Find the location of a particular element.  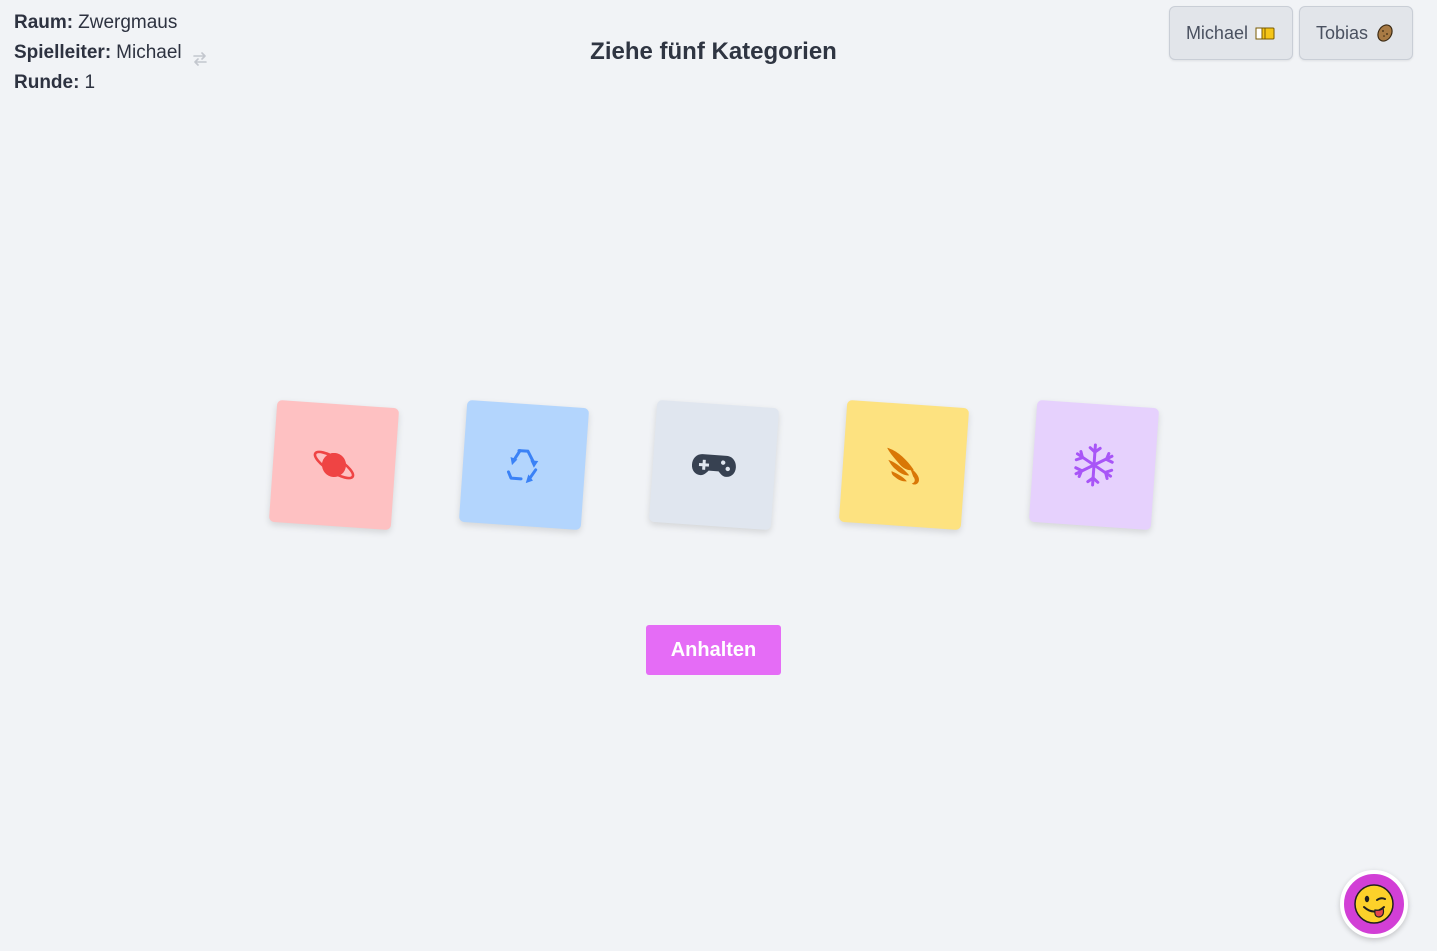

winking-tongue-face-icon is located at coordinates (1374, 904).